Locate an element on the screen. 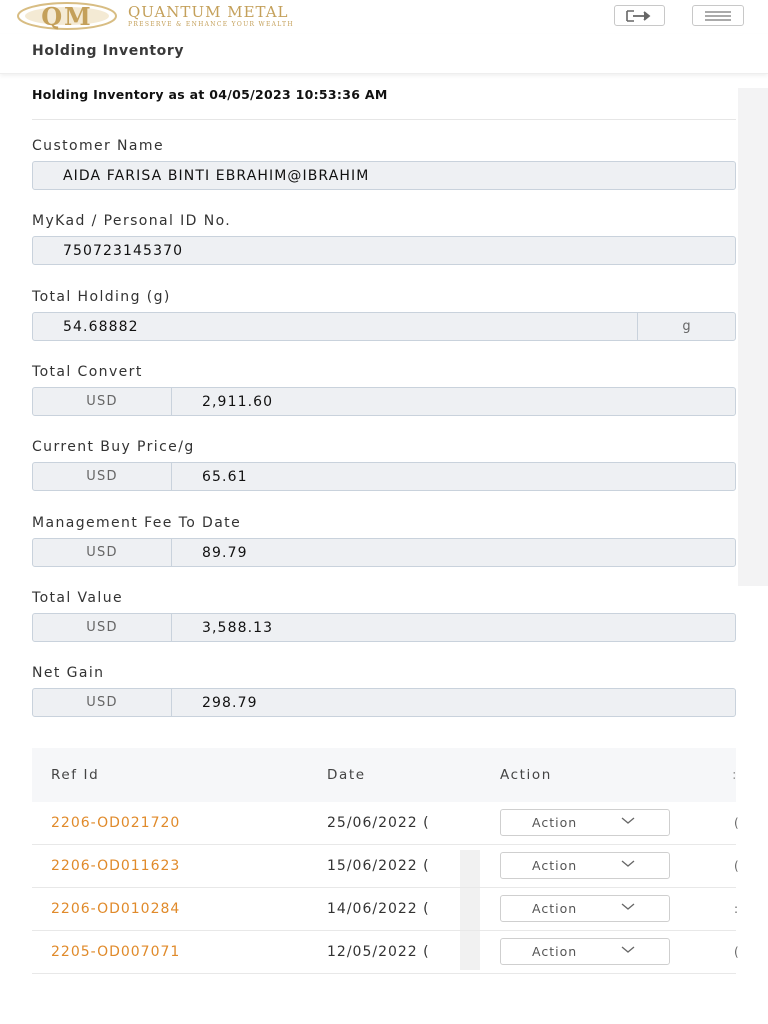 The width and height of the screenshot is (768, 1024). table-row: 2206-OD010284 14/06/2022 ( Action : is located at coordinates (385, 909).